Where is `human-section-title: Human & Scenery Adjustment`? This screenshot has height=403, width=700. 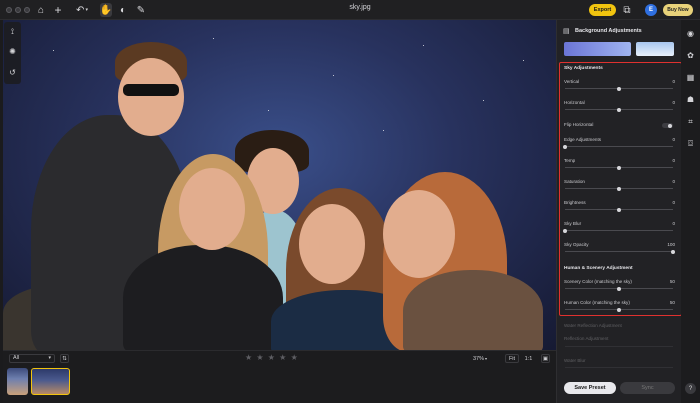
human-section-title: Human & Scenery Adjustment is located at coordinates (598, 268).